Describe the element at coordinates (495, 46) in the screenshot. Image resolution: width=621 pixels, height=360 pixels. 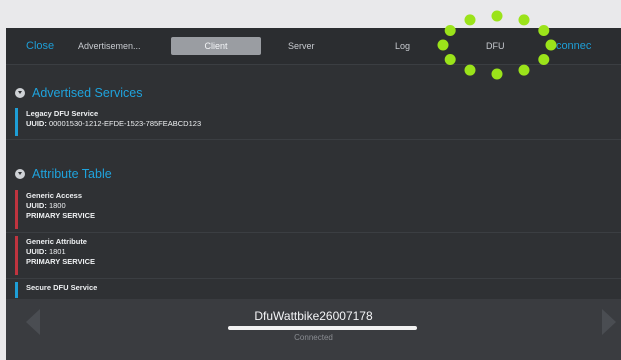
I see `tab-dfu: DFU` at that location.